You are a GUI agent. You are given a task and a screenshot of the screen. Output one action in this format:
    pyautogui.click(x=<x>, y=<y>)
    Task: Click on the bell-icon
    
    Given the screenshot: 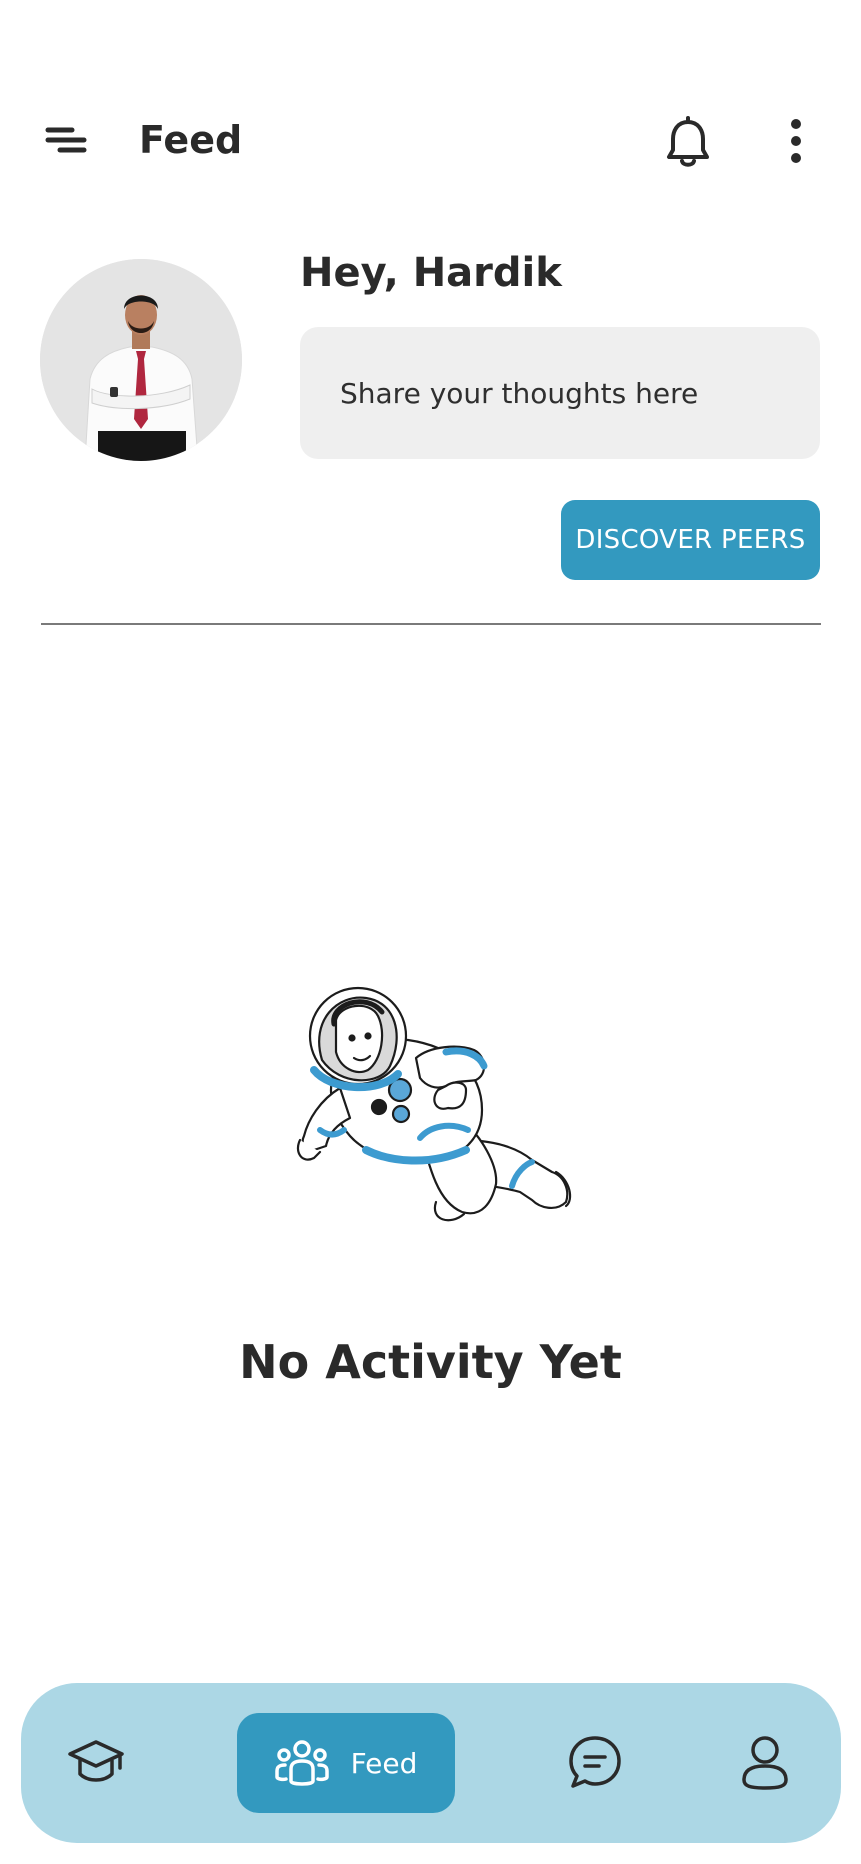 What is the action you would take?
    pyautogui.click(x=688, y=143)
    